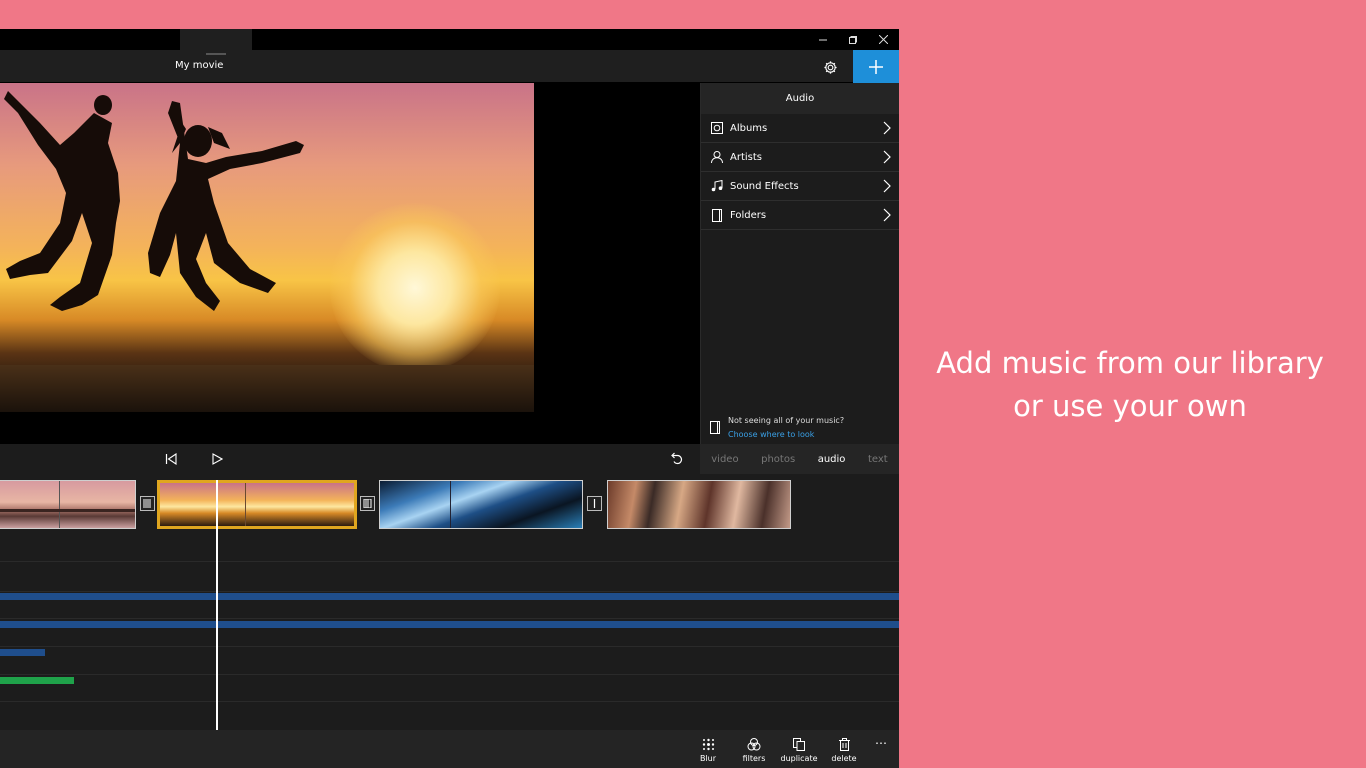 Image resolution: width=1366 pixels, height=768 pixels. I want to click on trash-icon, so click(844, 744).